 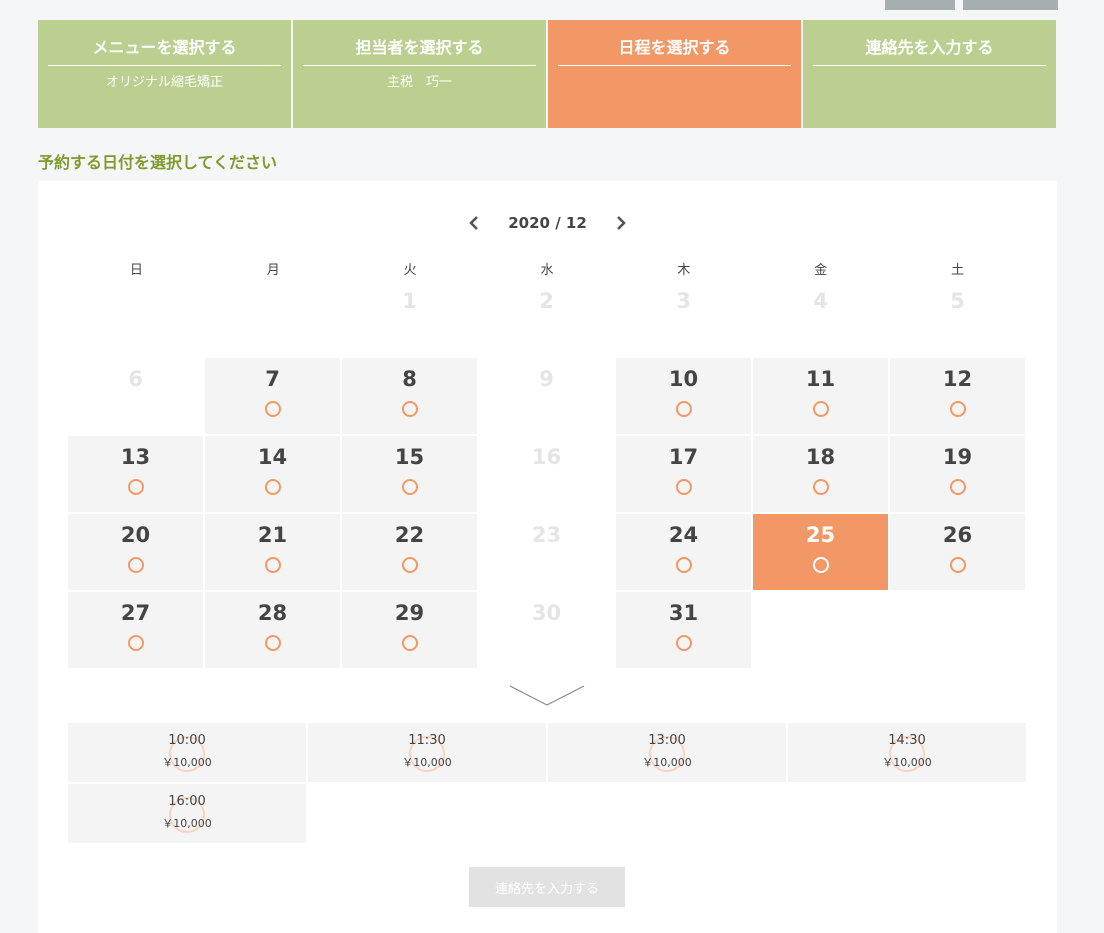 I want to click on weekday-label: 月, so click(x=273, y=270).